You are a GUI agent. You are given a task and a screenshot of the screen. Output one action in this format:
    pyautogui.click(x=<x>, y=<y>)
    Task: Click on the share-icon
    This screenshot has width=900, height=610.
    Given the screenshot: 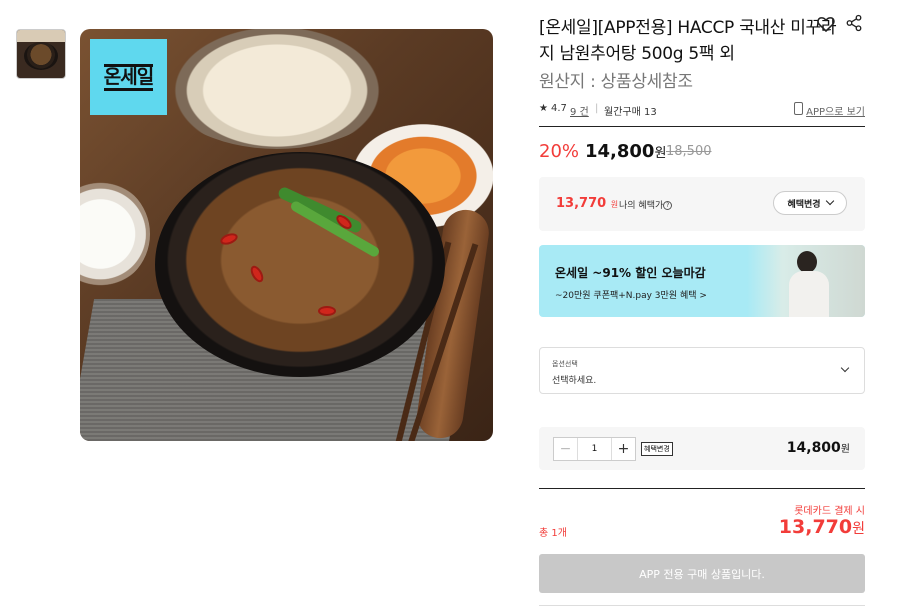 What is the action you would take?
    pyautogui.click(x=854, y=23)
    